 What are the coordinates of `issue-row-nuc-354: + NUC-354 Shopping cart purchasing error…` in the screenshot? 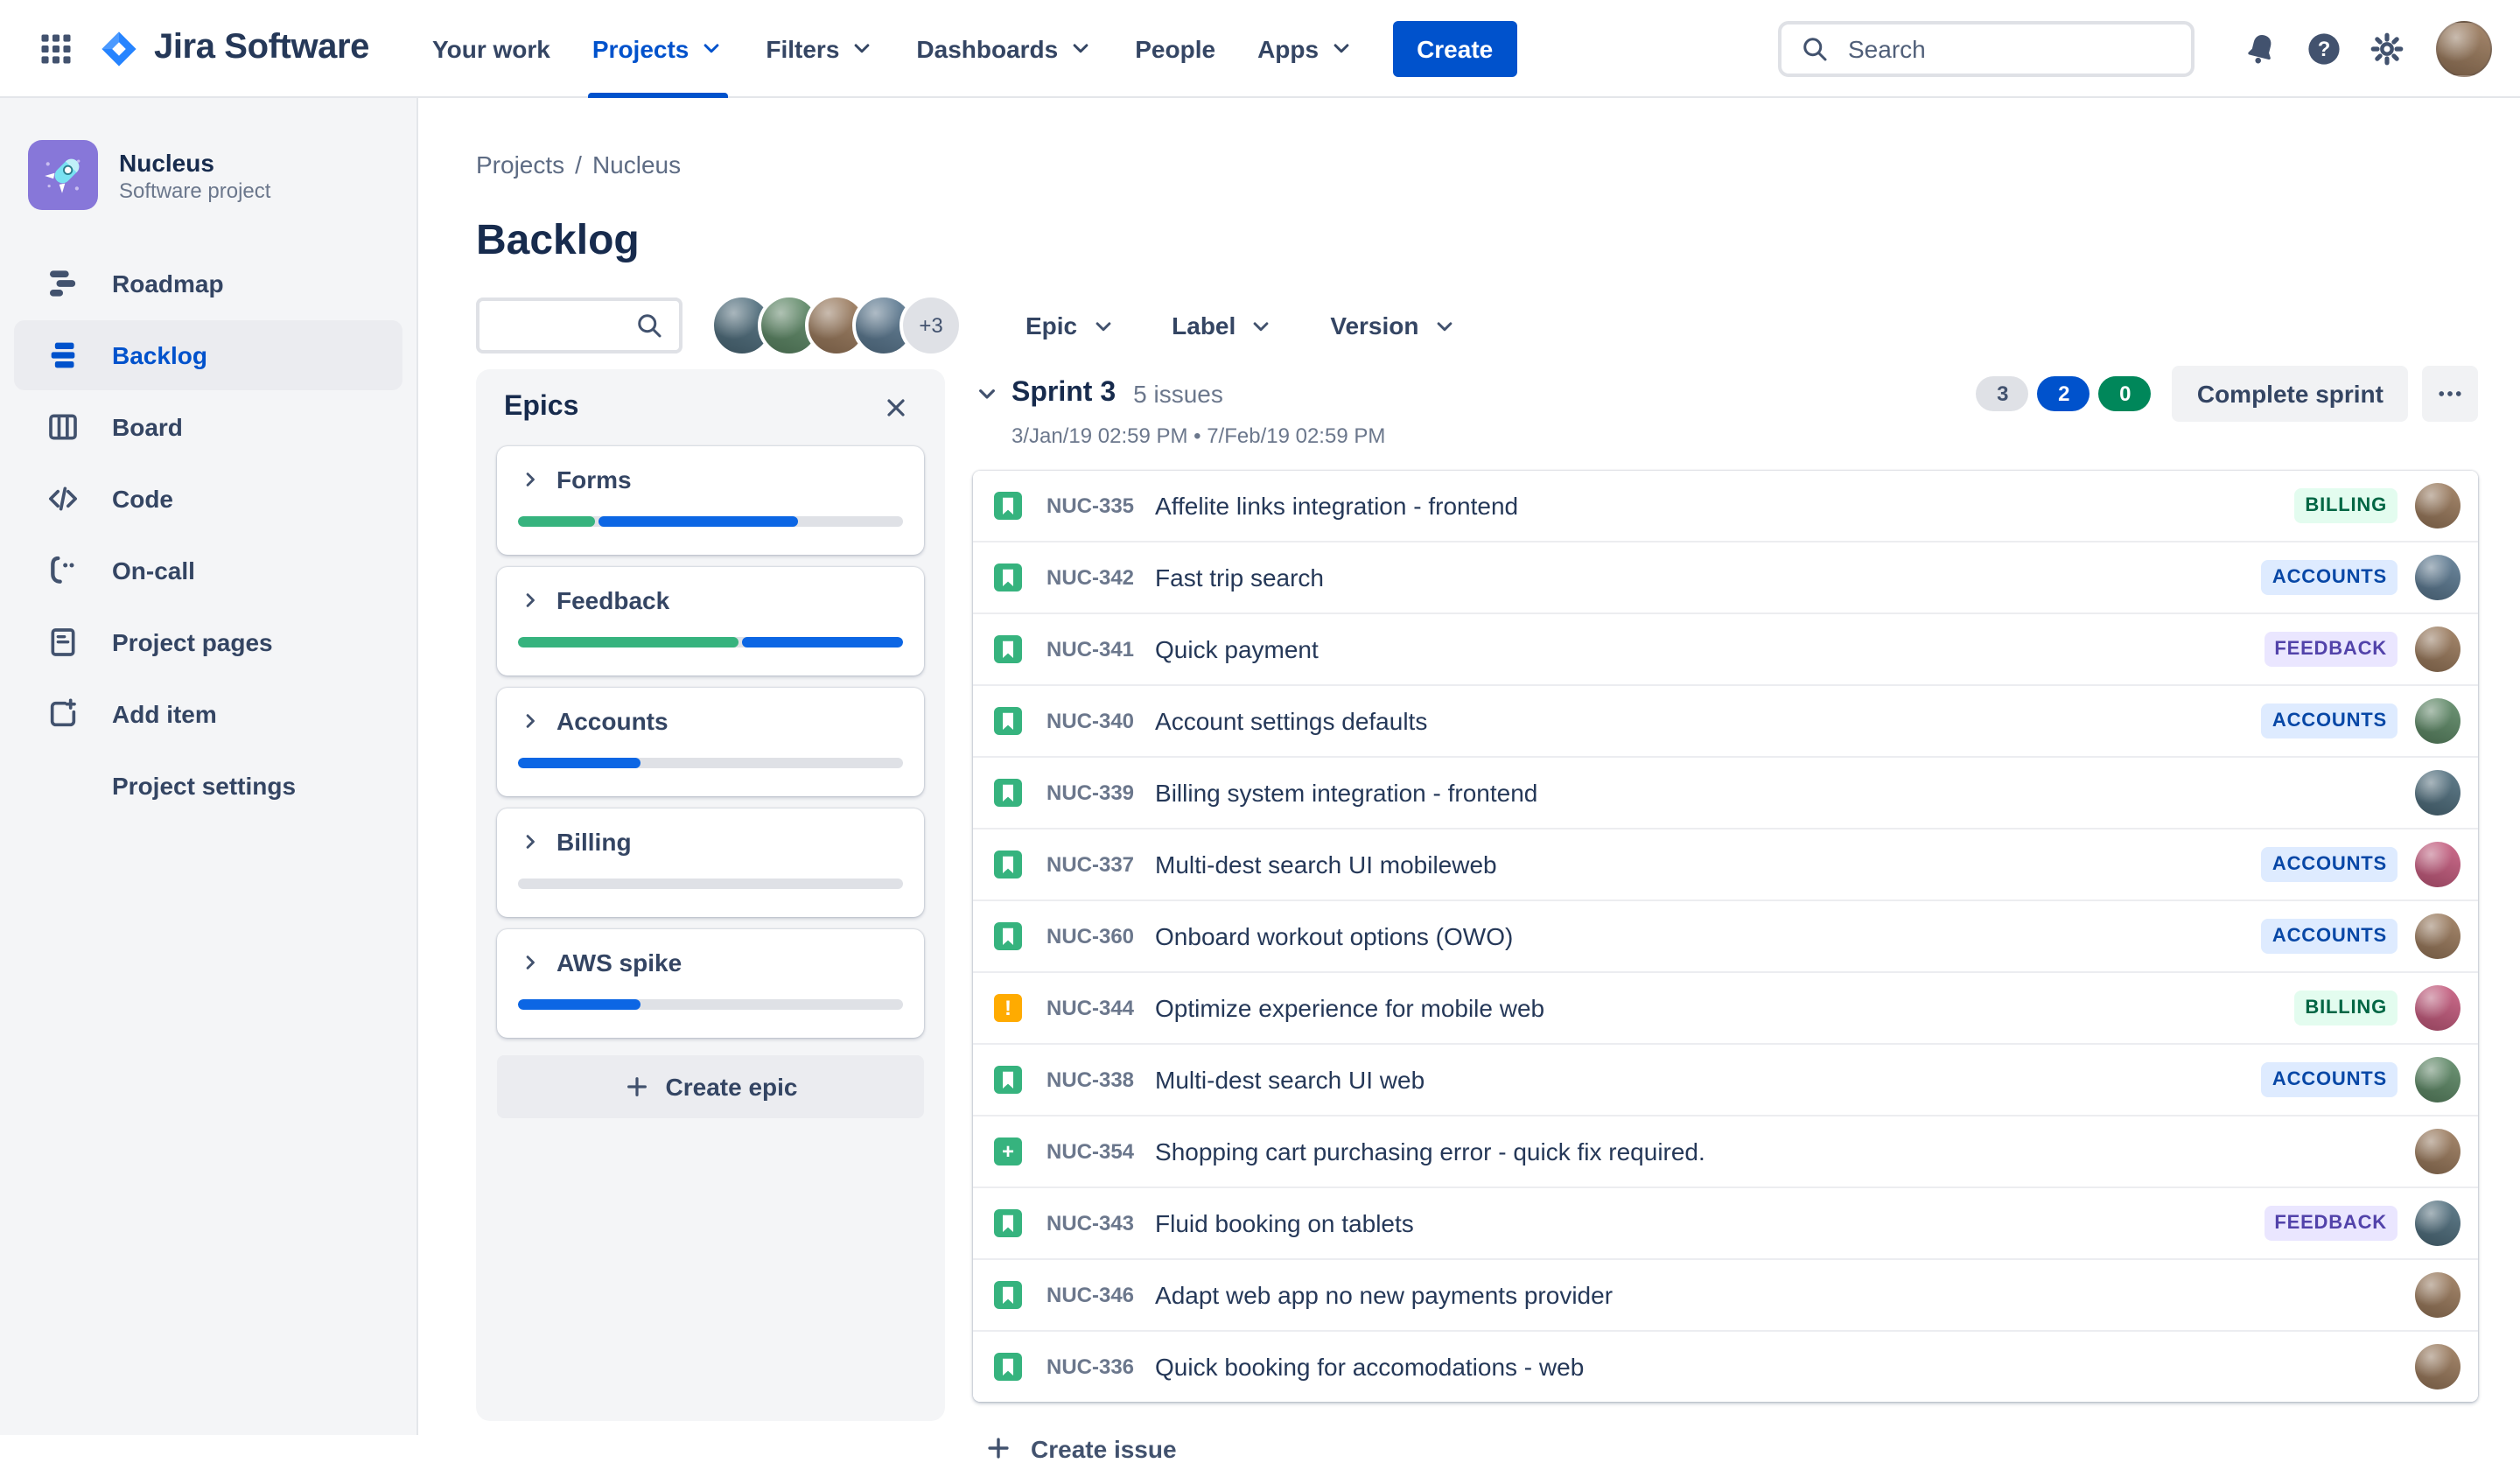 It's located at (1725, 1152).